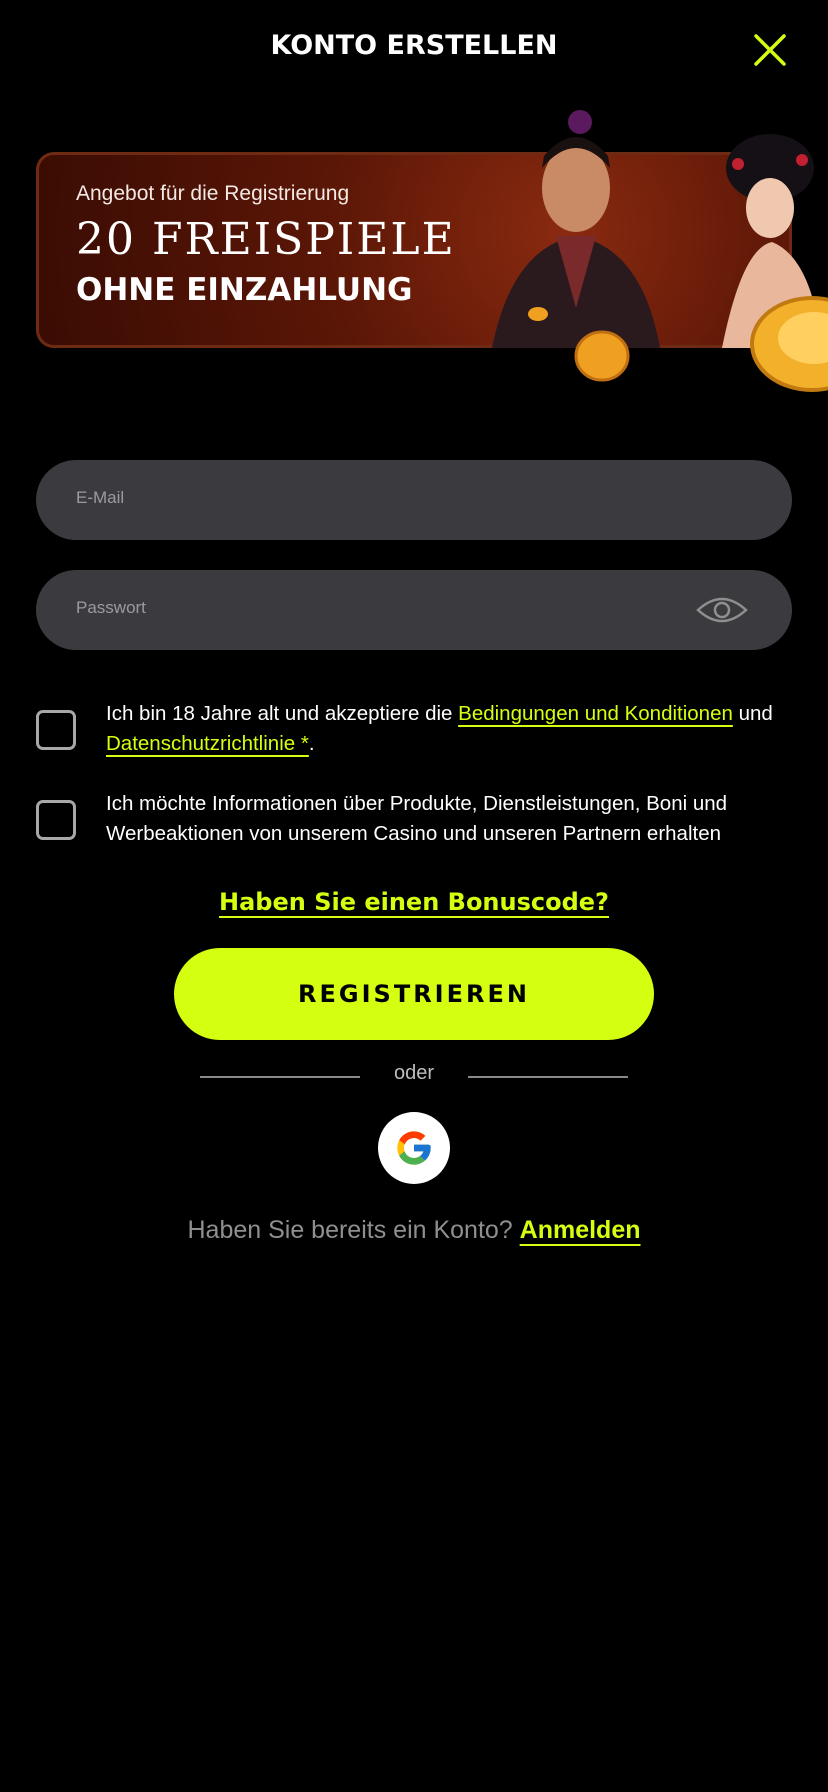 Image resolution: width=828 pixels, height=1792 pixels. I want to click on divider-text: oder, so click(414, 1073).